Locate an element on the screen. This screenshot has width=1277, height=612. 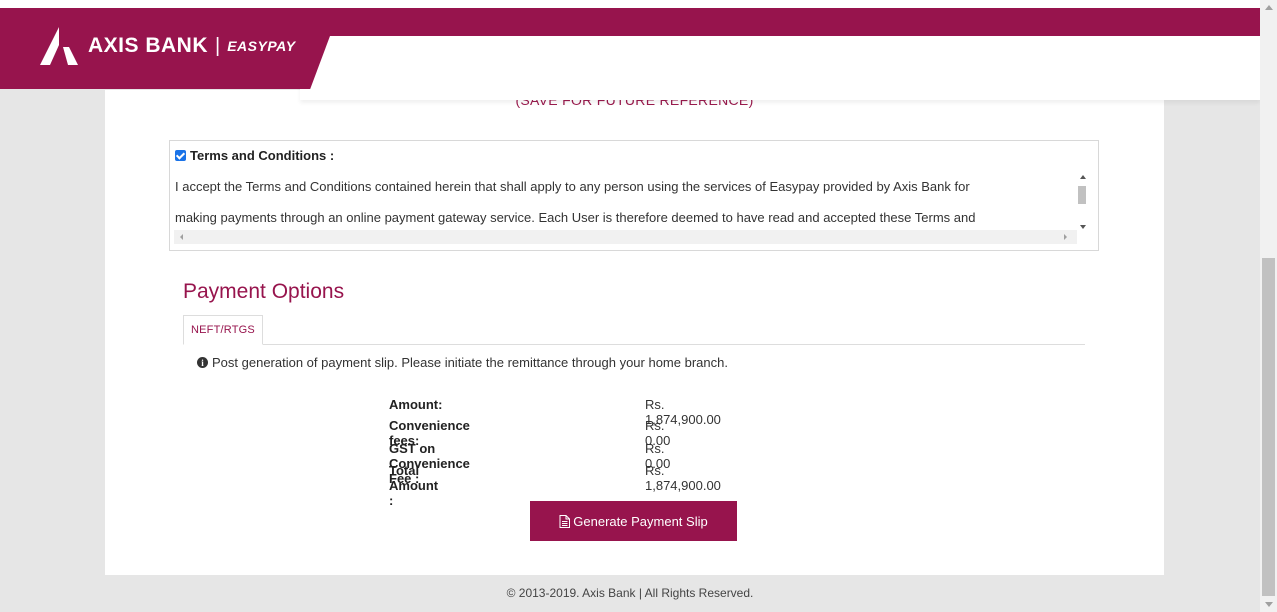
generate-payment-slip-button: Generate Payment Slip is located at coordinates (633, 521).